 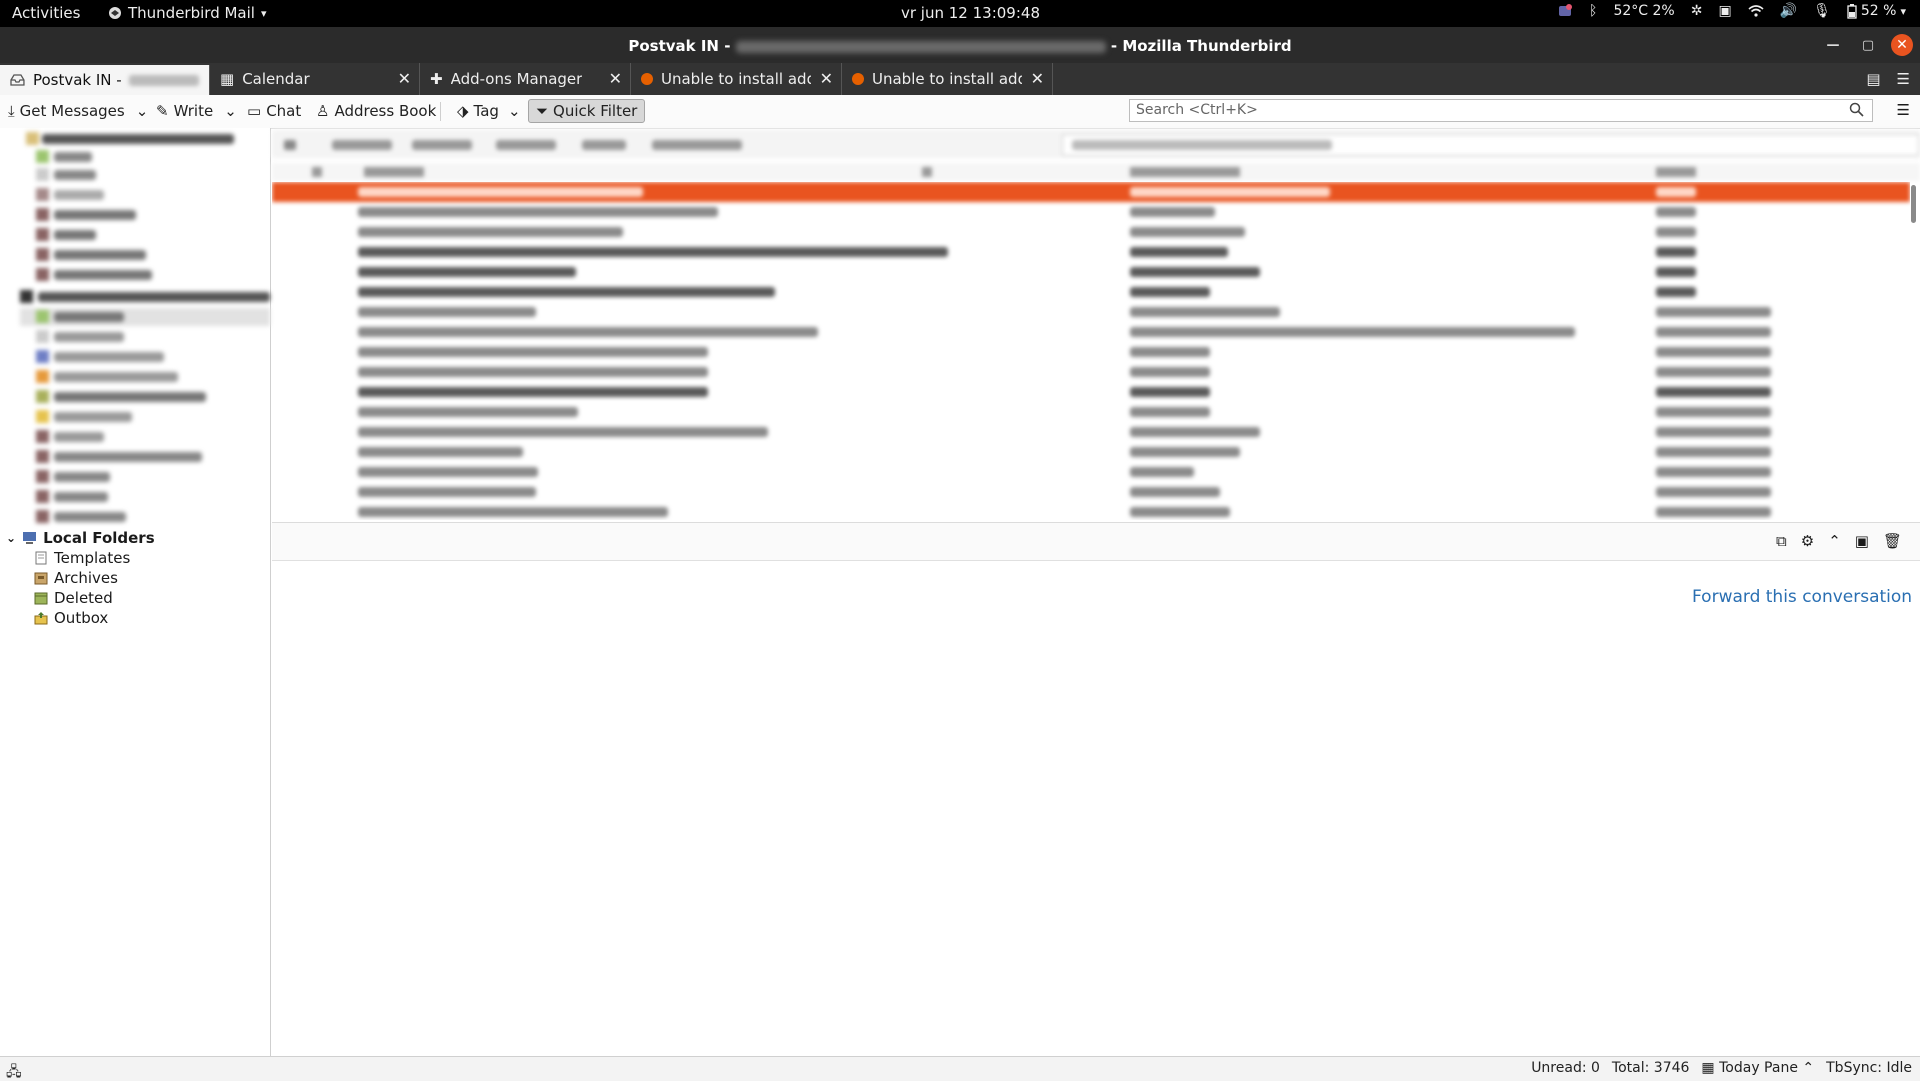 What do you see at coordinates (254, 111) in the screenshot?
I see `chat-icon: ▭` at bounding box center [254, 111].